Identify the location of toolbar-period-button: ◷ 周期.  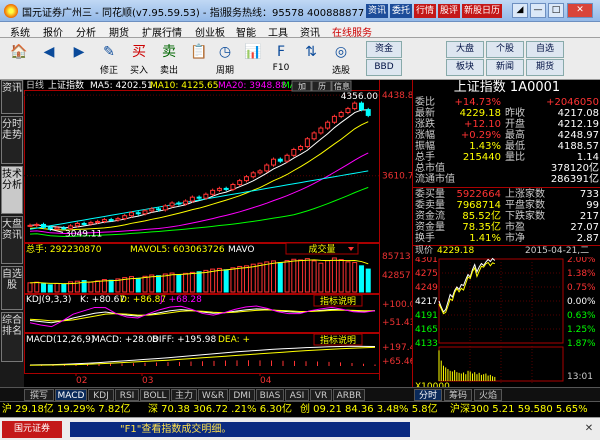
(225, 59).